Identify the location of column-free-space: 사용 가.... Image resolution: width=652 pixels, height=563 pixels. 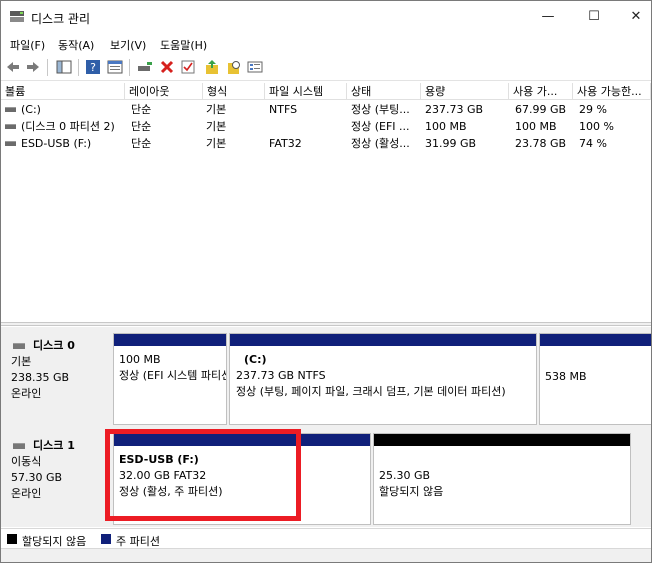
(541, 91).